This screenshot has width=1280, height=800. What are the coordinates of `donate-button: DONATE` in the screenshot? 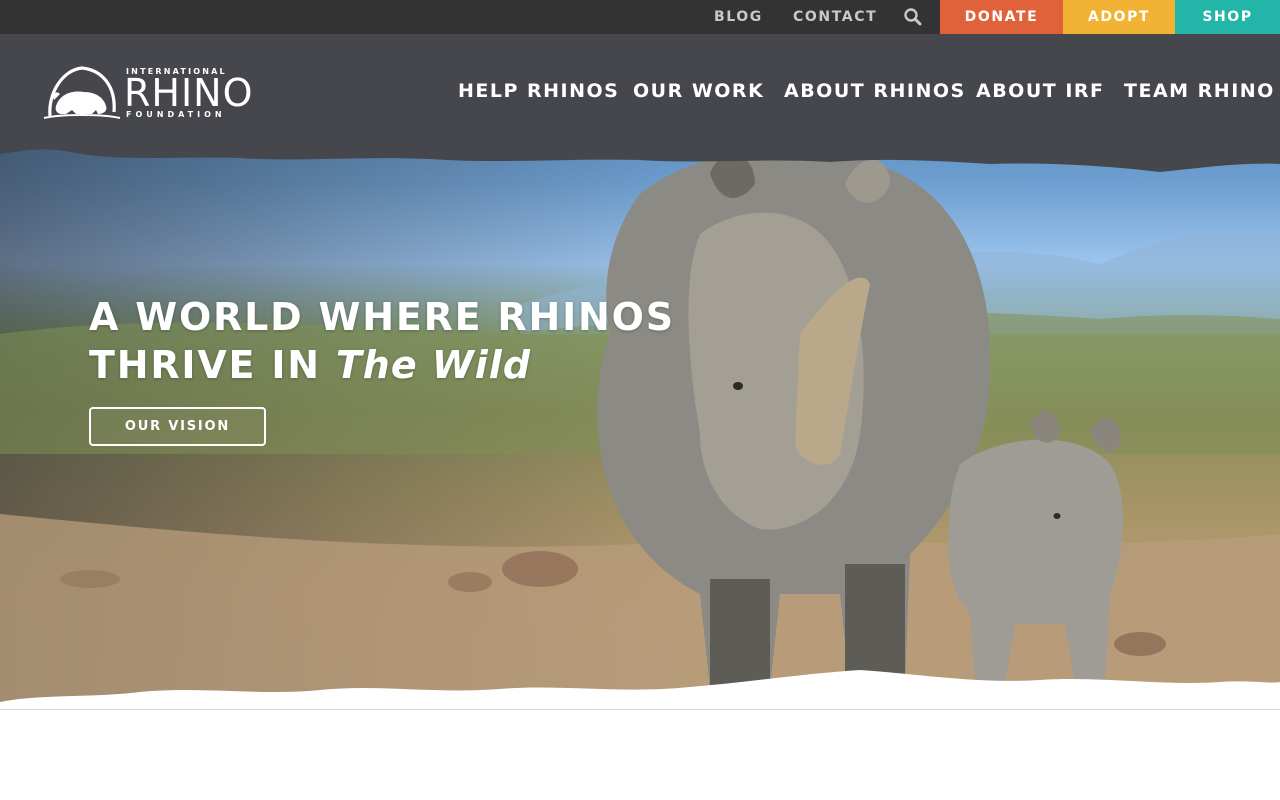 It's located at (1001, 17).